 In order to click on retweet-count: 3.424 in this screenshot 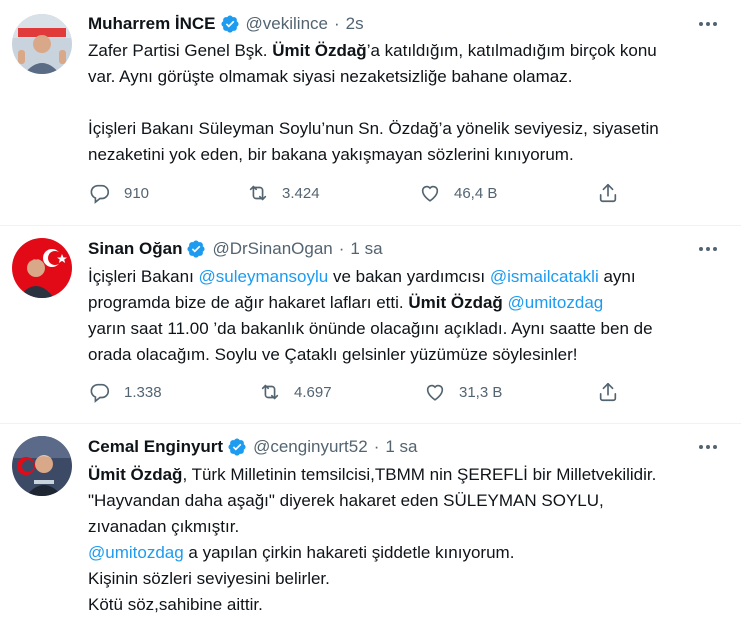, I will do `click(301, 193)`.